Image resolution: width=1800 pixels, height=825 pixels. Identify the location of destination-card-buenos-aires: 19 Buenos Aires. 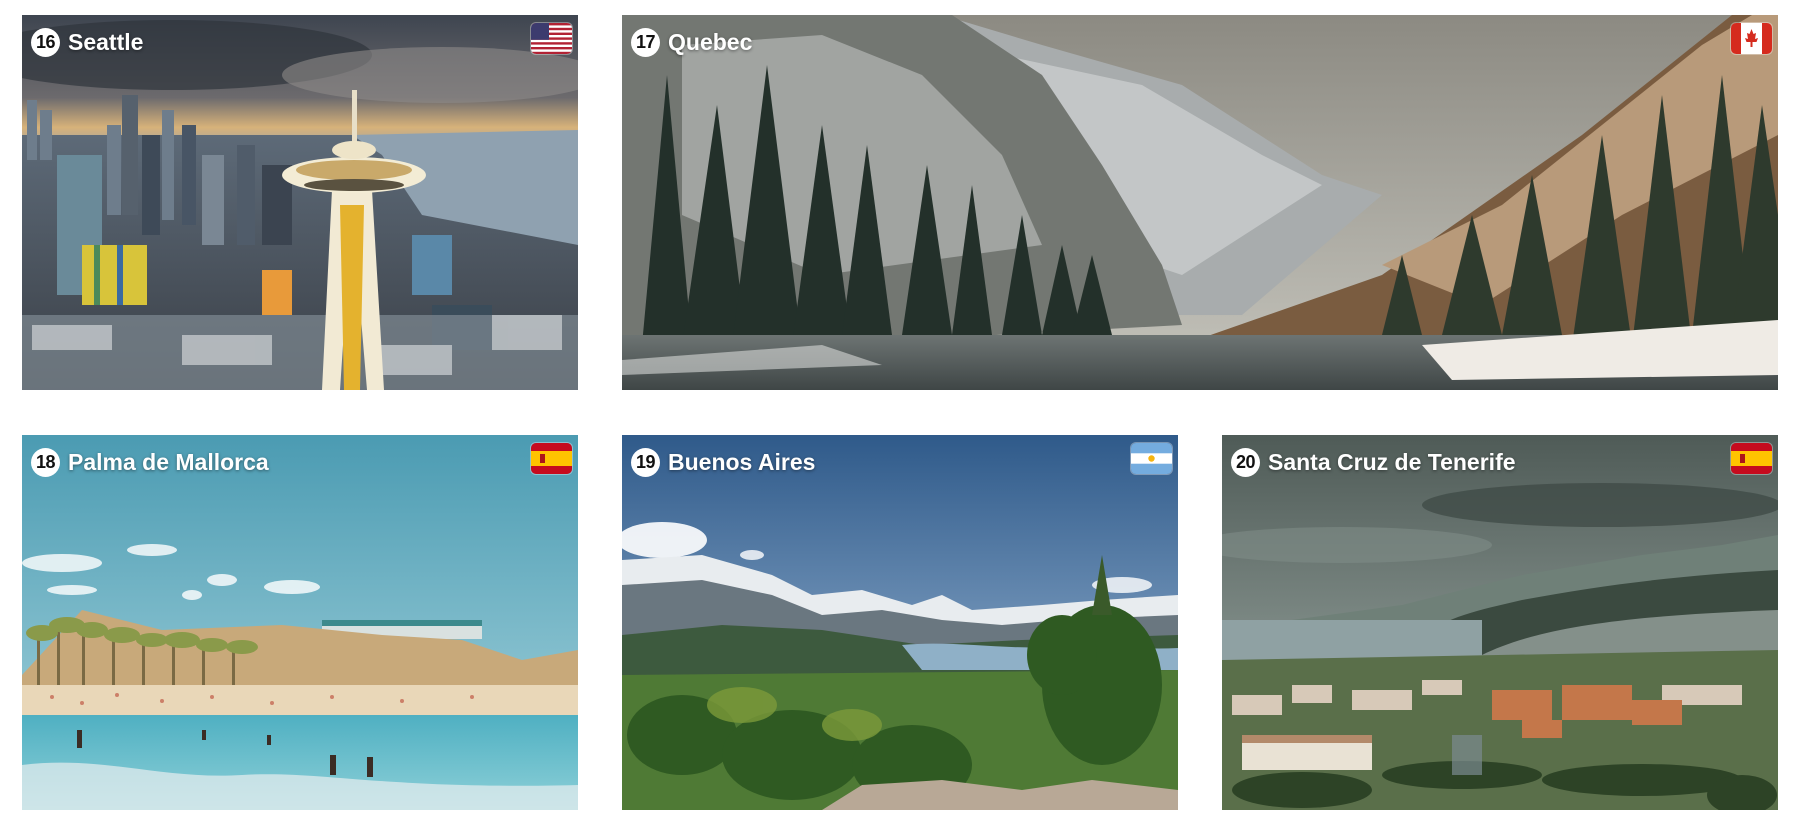
(900, 622).